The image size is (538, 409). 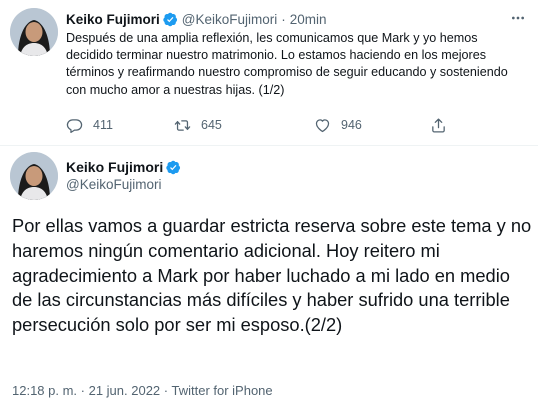 What do you see at coordinates (276, 125) in the screenshot?
I see `tweet1-actions: 411 645 946` at bounding box center [276, 125].